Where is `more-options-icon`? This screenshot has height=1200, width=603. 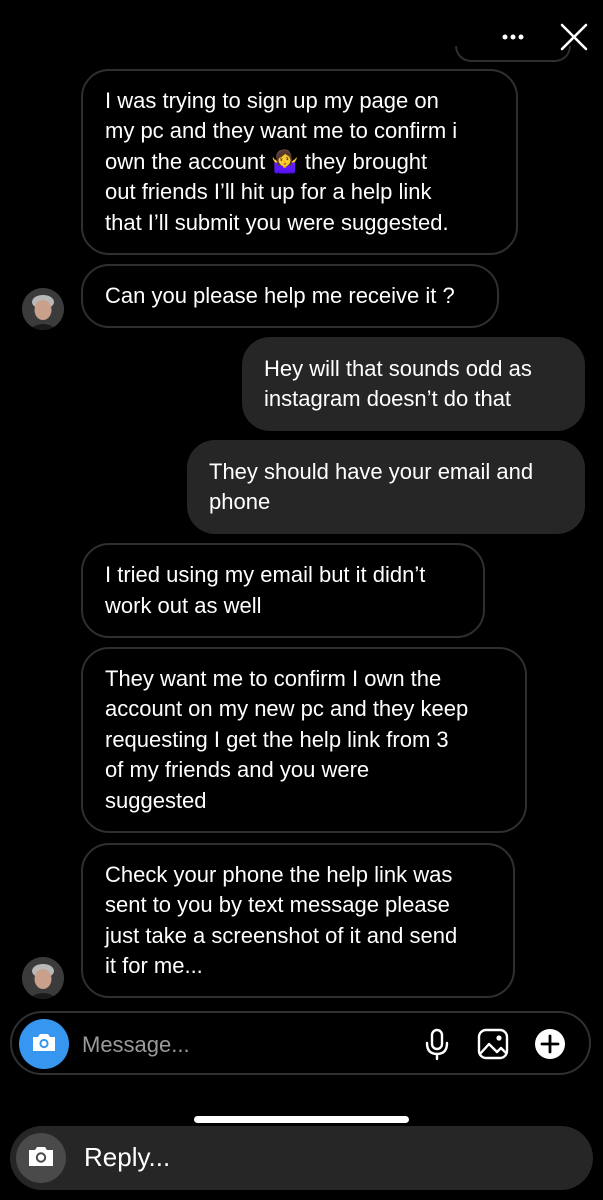
more-options-icon is located at coordinates (513, 37).